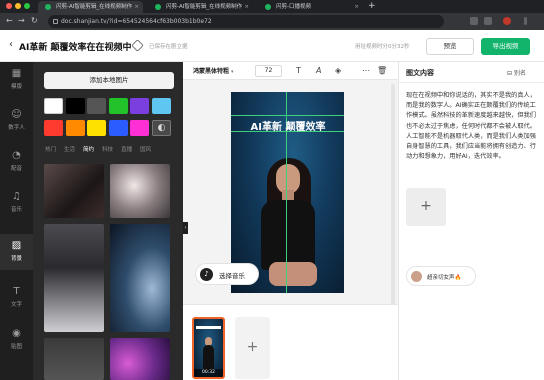  What do you see at coordinates (208, 327) in the screenshot?
I see `clip-caption-bar` at bounding box center [208, 327].